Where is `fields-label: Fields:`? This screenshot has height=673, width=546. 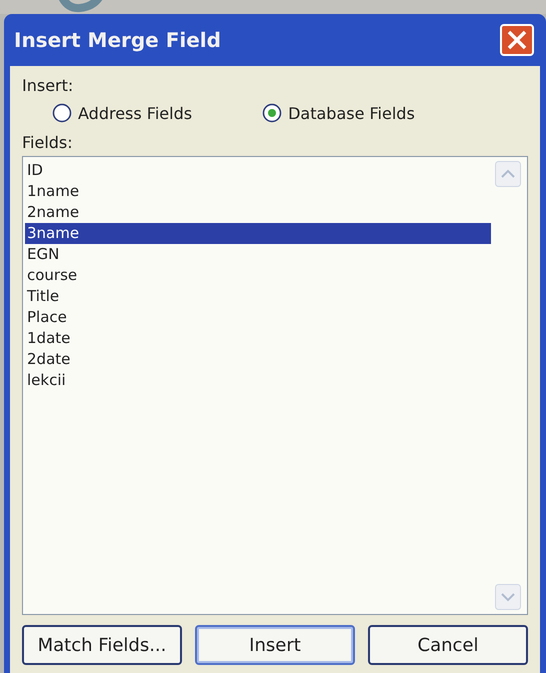
fields-label: Fields: is located at coordinates (48, 142).